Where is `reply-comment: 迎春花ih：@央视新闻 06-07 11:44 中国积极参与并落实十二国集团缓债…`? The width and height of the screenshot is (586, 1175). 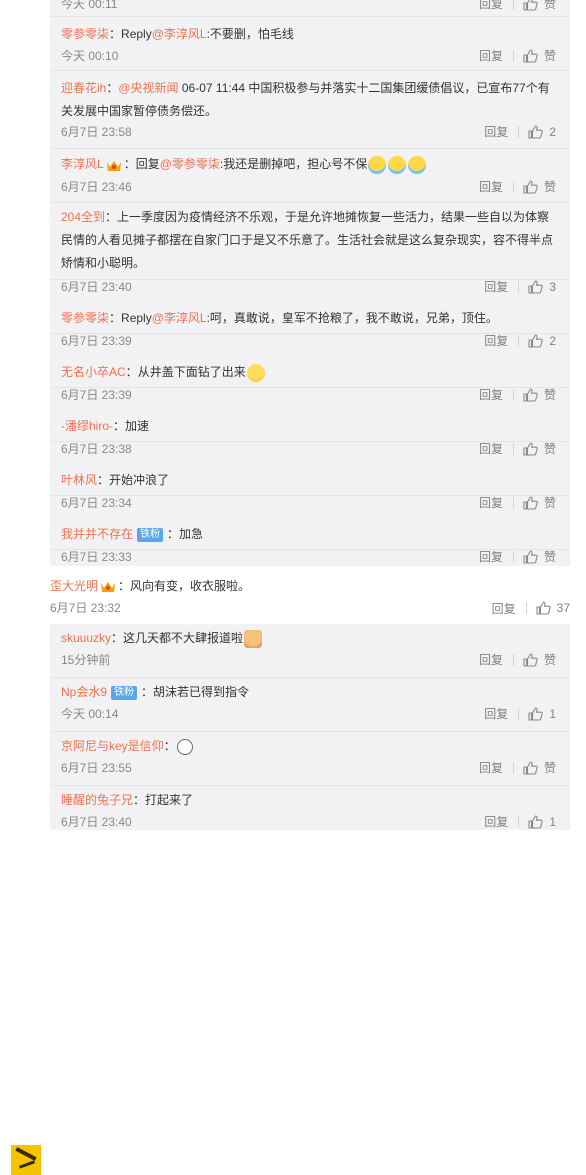
reply-comment: 迎春花ih：@央视新闻 06-07 11:44 中国积极参与并落实十二国集团缓债… is located at coordinates (310, 110).